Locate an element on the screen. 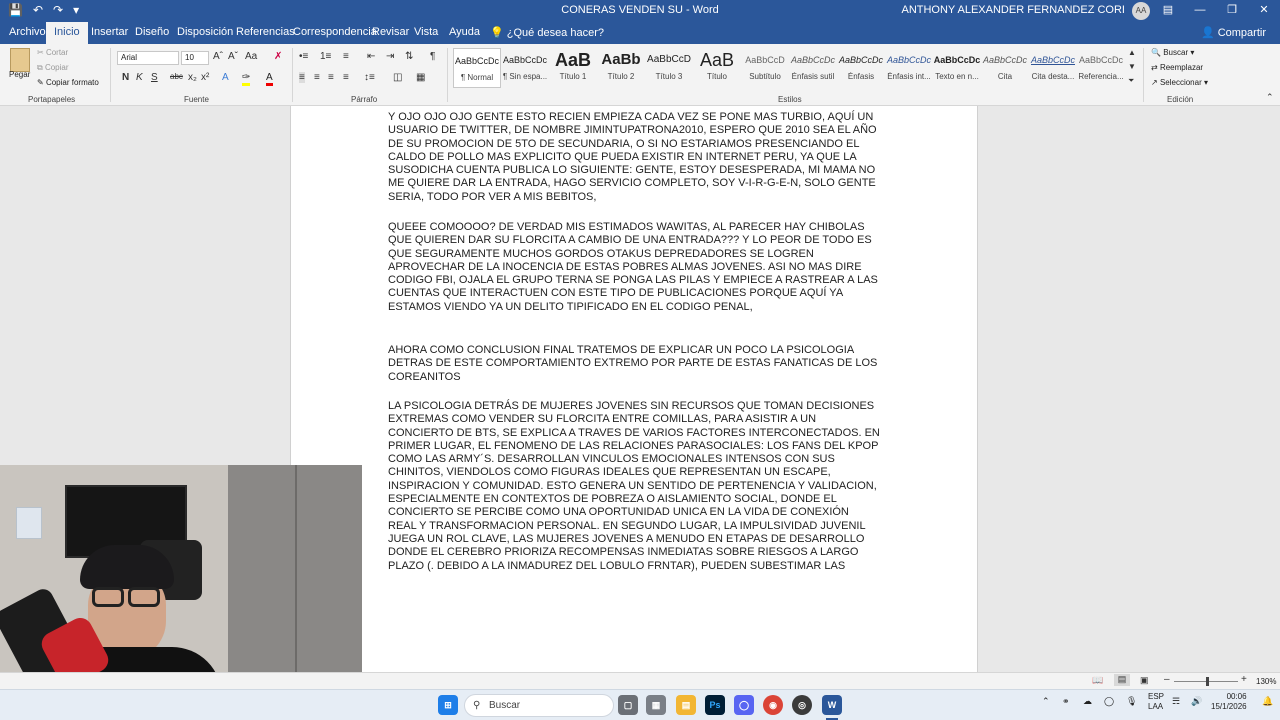 Image resolution: width=1280 pixels, height=720 pixels. subscript-icon: x₂ is located at coordinates (192, 77).